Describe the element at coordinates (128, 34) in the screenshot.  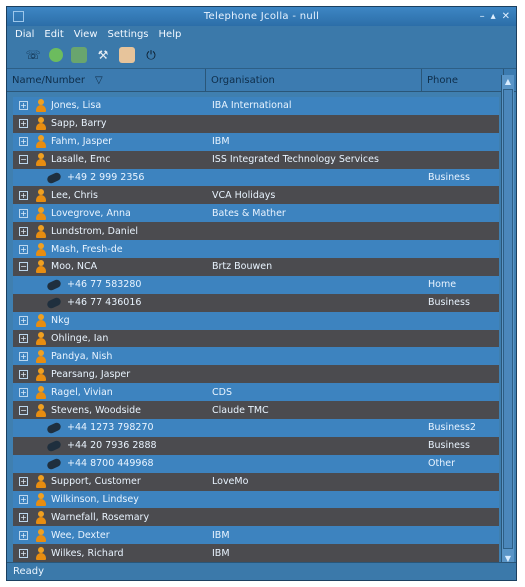
I see `menu-settings: Settings` at that location.